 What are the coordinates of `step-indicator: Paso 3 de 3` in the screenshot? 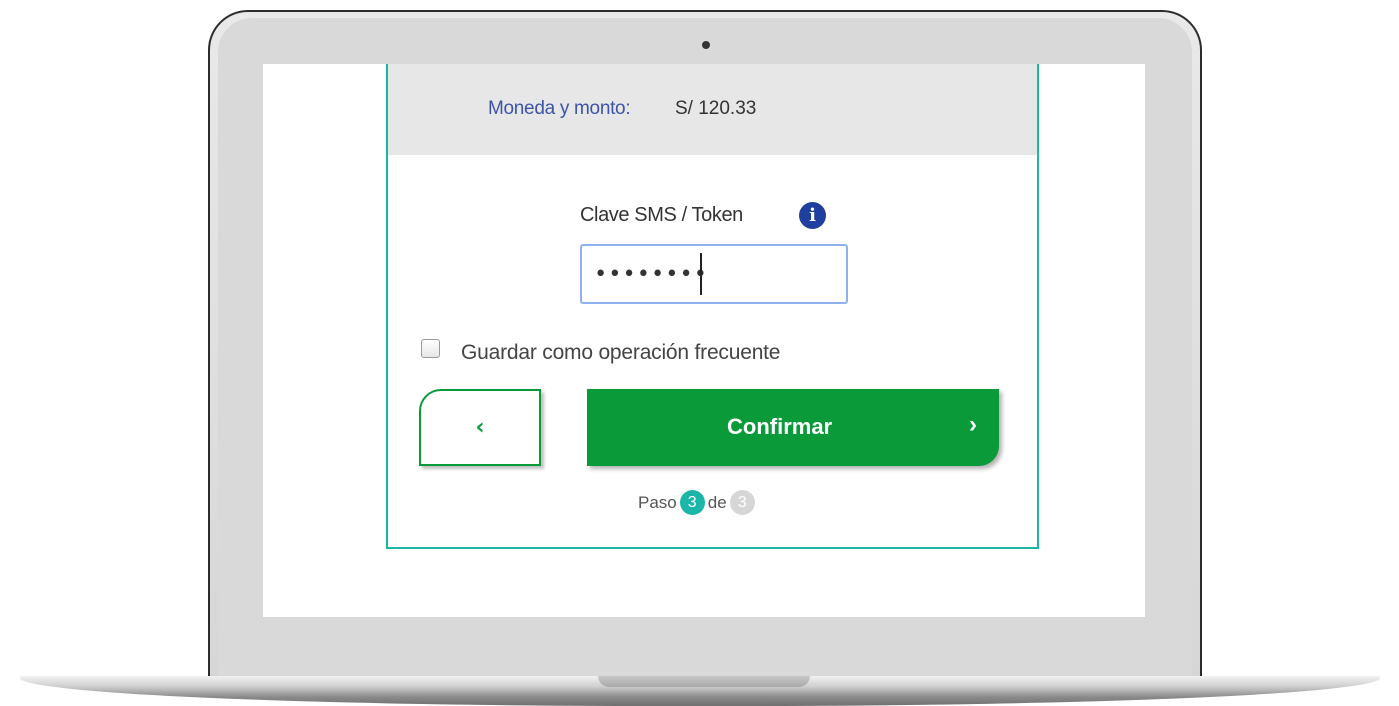 It's located at (698, 502).